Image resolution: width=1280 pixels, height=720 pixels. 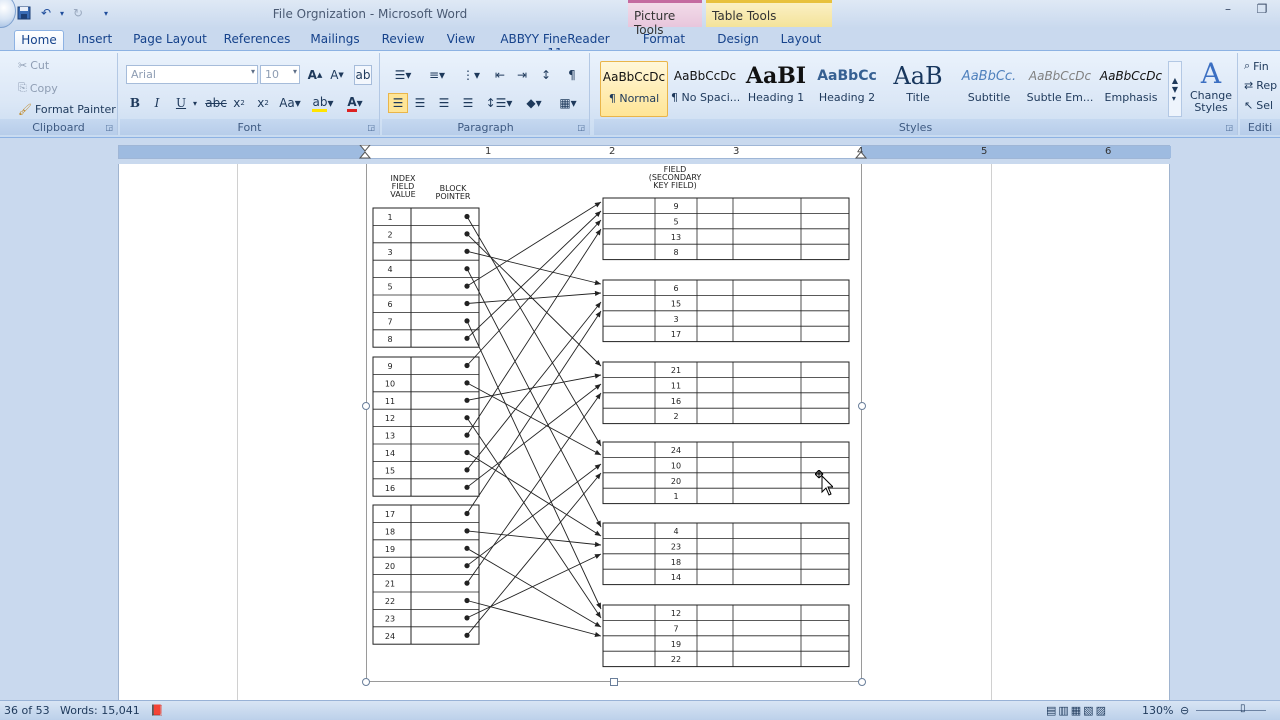 I want to click on minimize-button: –, so click(x=1228, y=11).